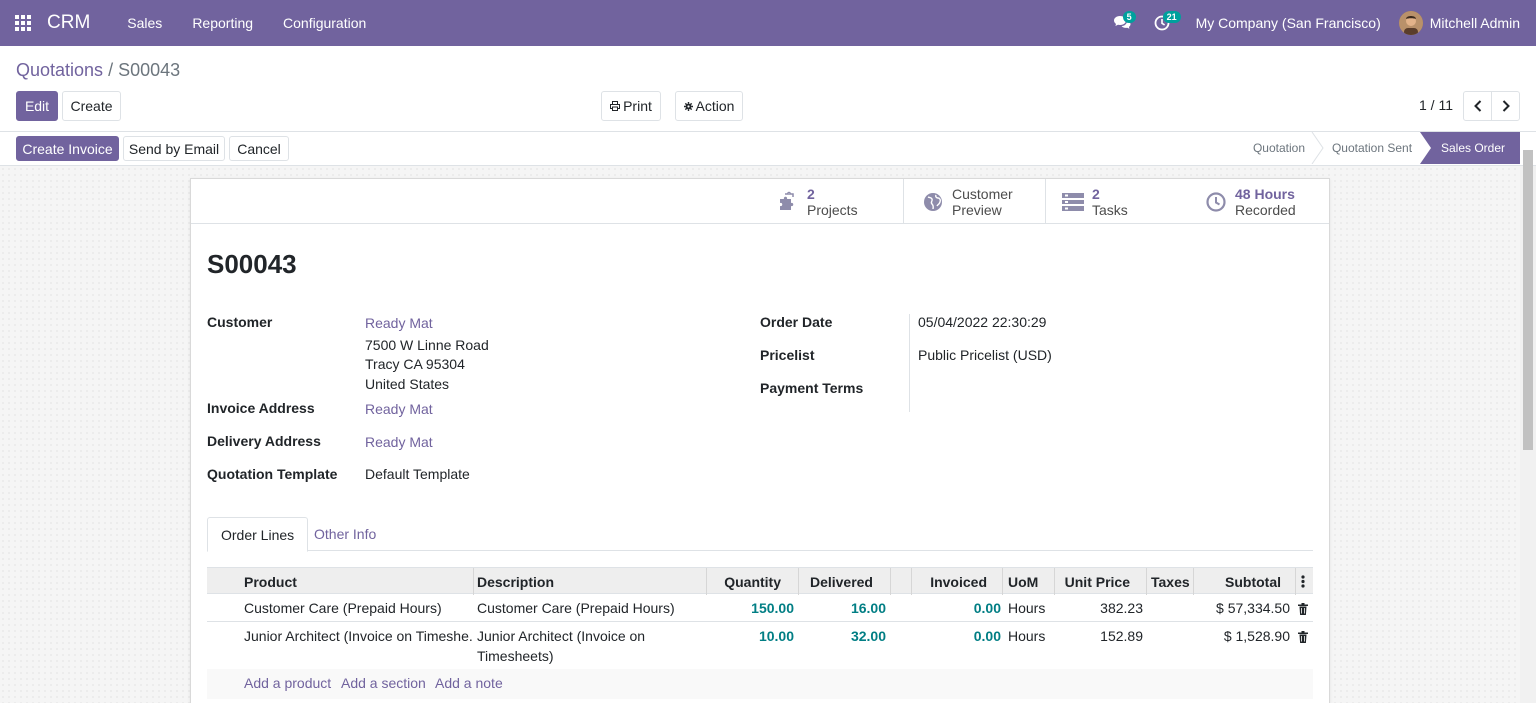 This screenshot has width=1536, height=703. Describe the element at coordinates (631, 106) in the screenshot. I see `print-button: Print` at that location.